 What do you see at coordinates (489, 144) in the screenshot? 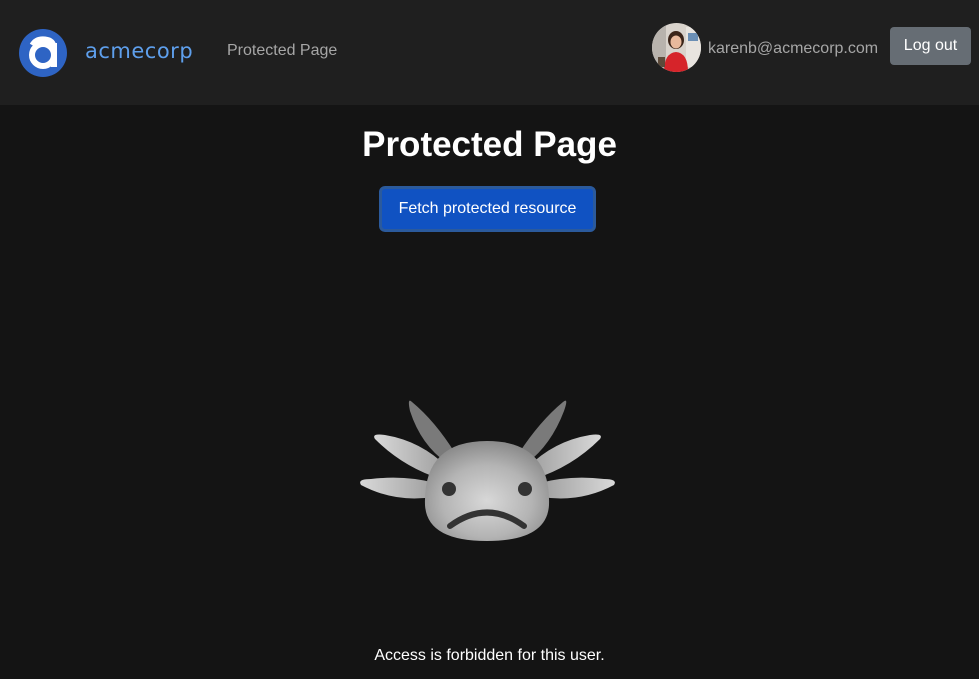
I see `page-title: Protected Page` at bounding box center [489, 144].